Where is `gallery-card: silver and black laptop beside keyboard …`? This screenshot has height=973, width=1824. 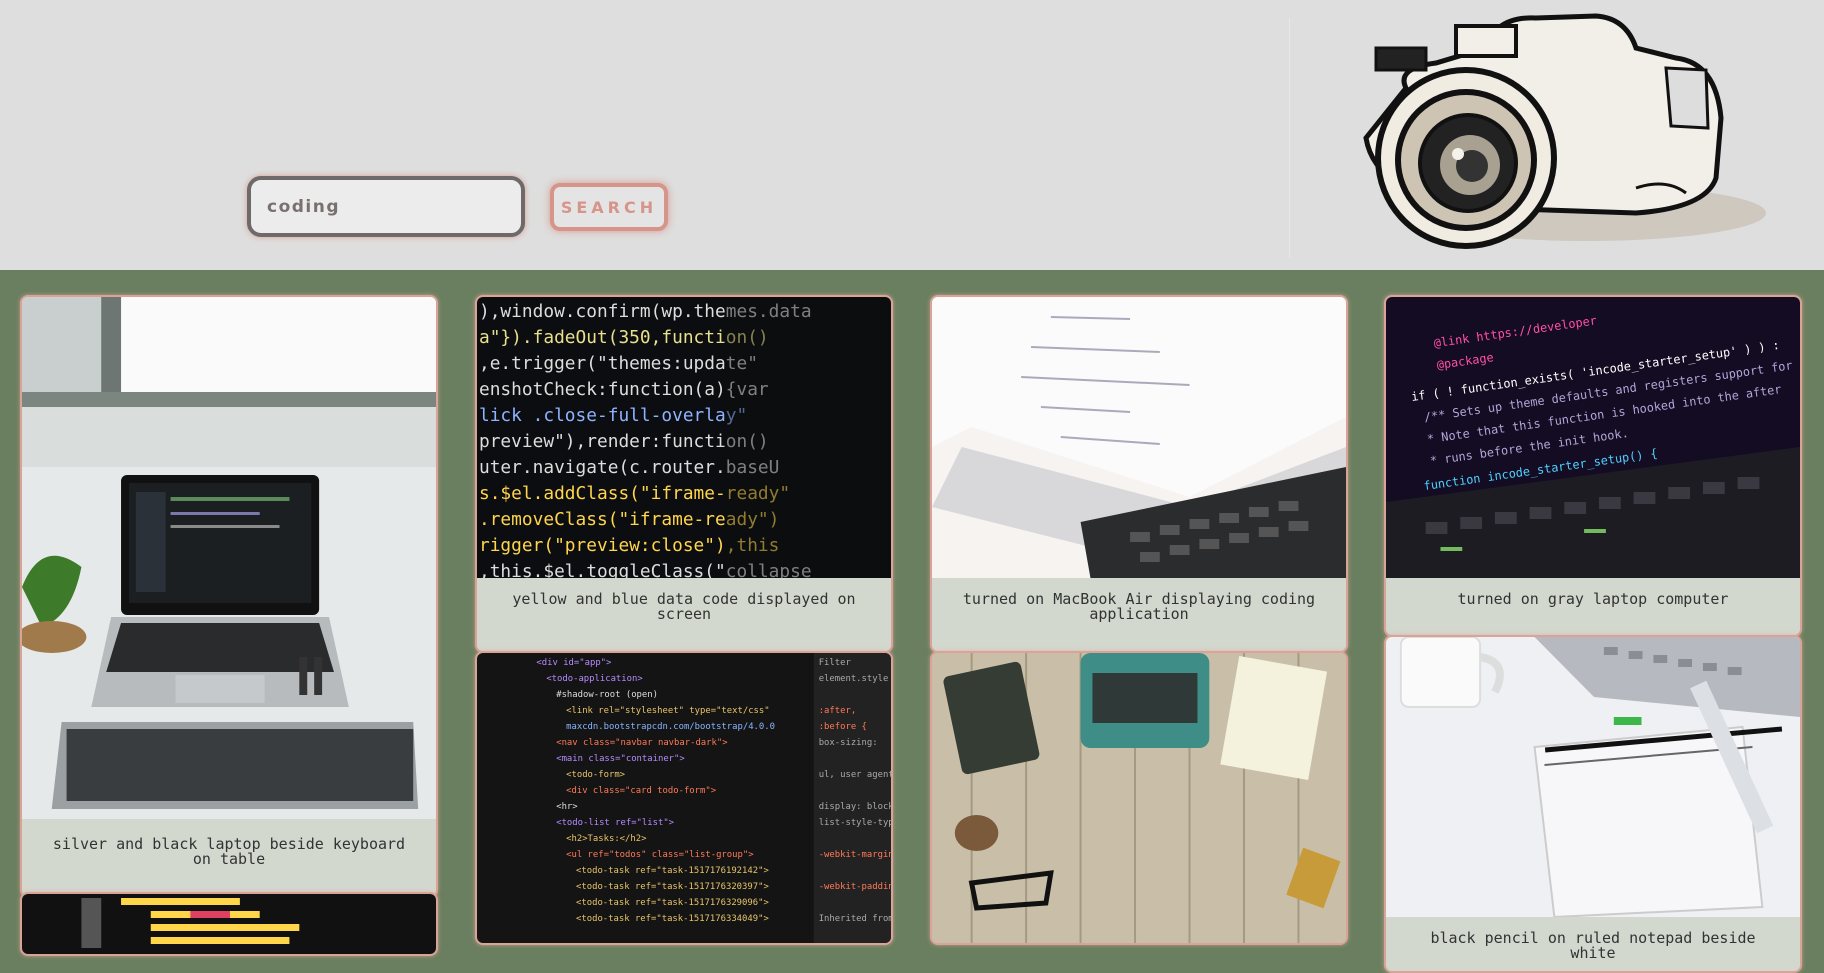 gallery-card: silver and black laptop beside keyboard … is located at coordinates (229, 596).